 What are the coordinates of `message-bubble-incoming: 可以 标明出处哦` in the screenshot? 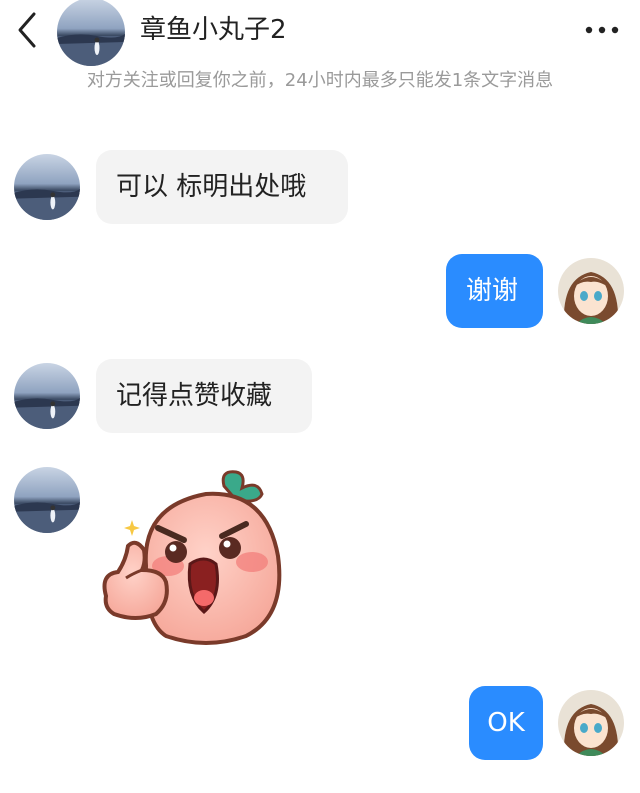 It's located at (222, 187).